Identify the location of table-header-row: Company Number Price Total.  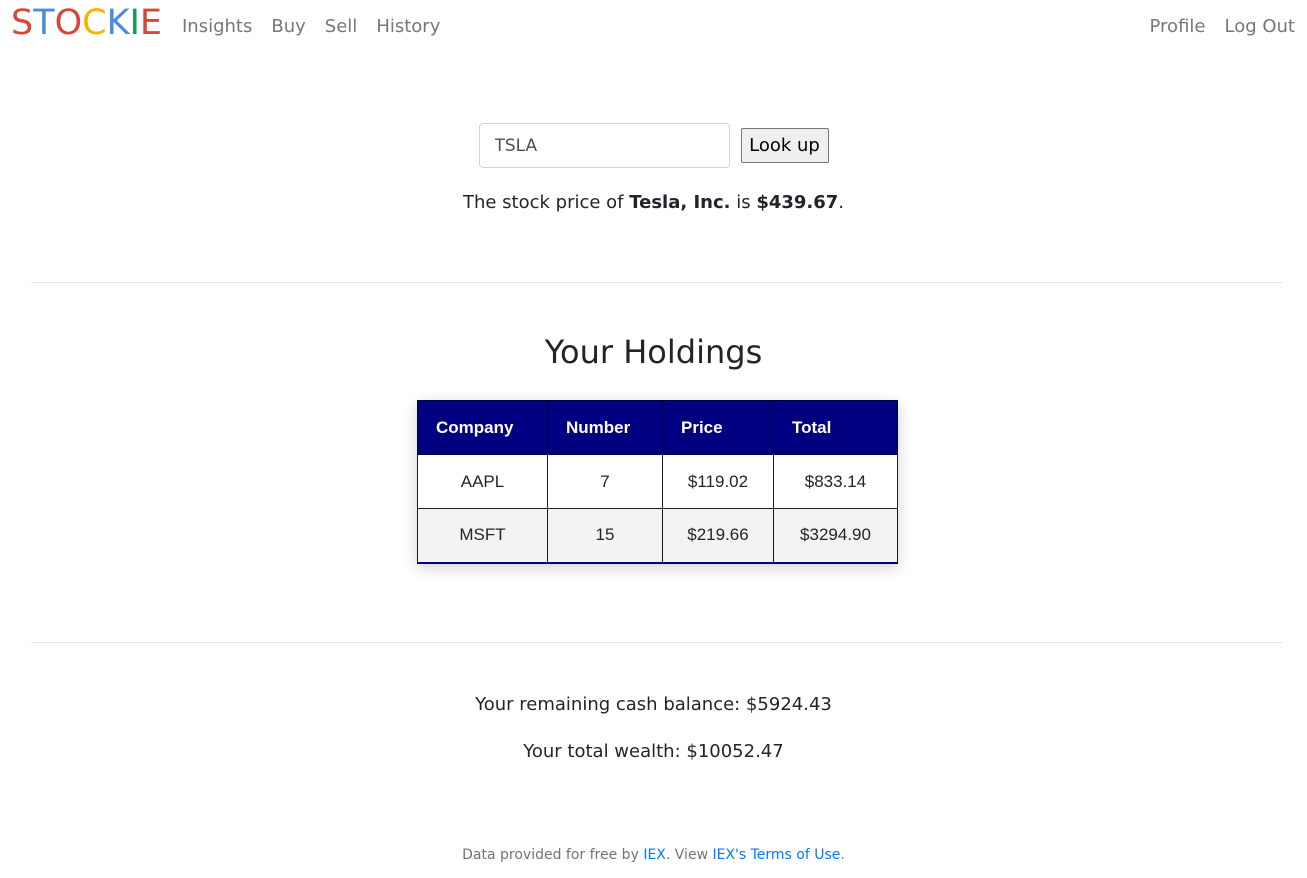
(657, 427).